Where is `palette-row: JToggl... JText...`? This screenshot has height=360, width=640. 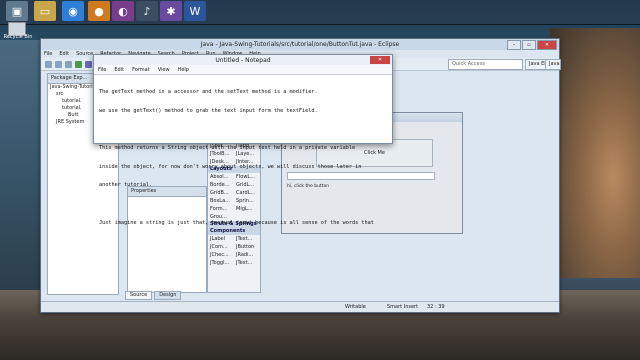 palette-row: JToggl... JText... is located at coordinates (234, 263).